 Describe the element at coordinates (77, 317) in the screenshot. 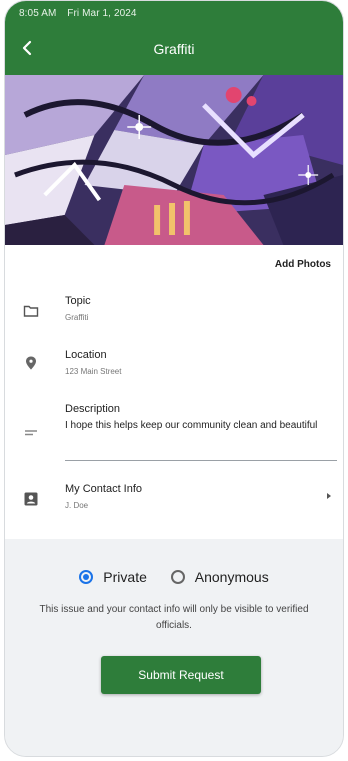

I see `topic-value: Graffiti` at that location.